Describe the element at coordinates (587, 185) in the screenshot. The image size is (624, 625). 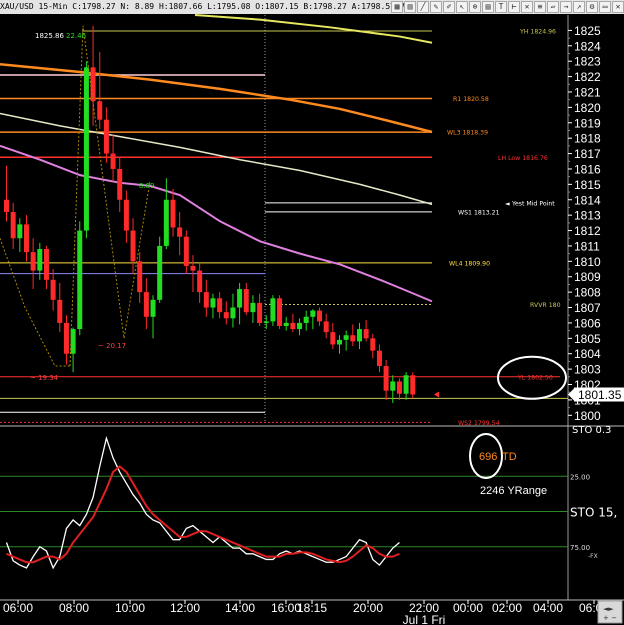
I see `price-tick-label: 1815` at that location.